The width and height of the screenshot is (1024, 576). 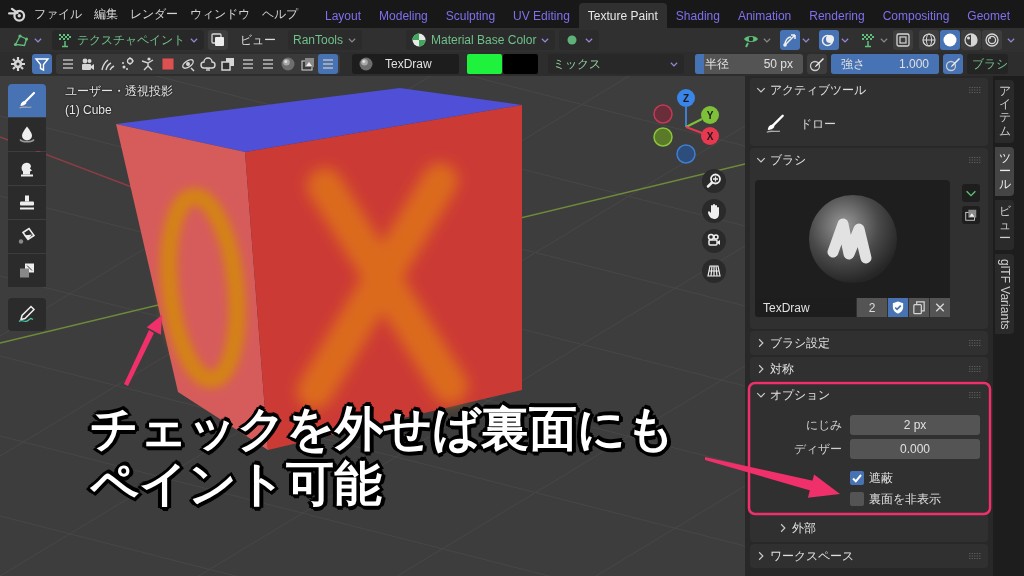 What do you see at coordinates (915, 425) in the screenshot?
I see `number-field: 2 px` at bounding box center [915, 425].